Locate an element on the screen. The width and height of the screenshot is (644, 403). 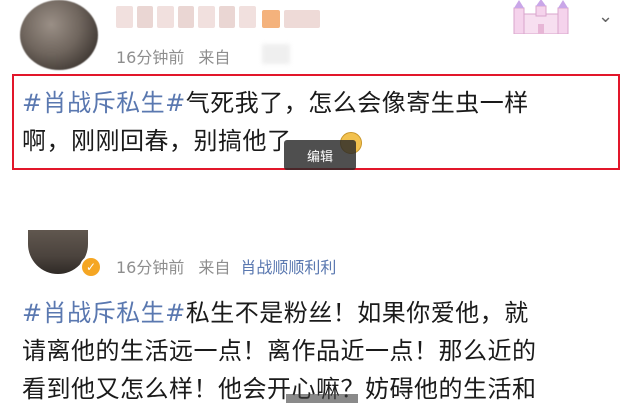
user-badge-icon is located at coordinates (271, 19).